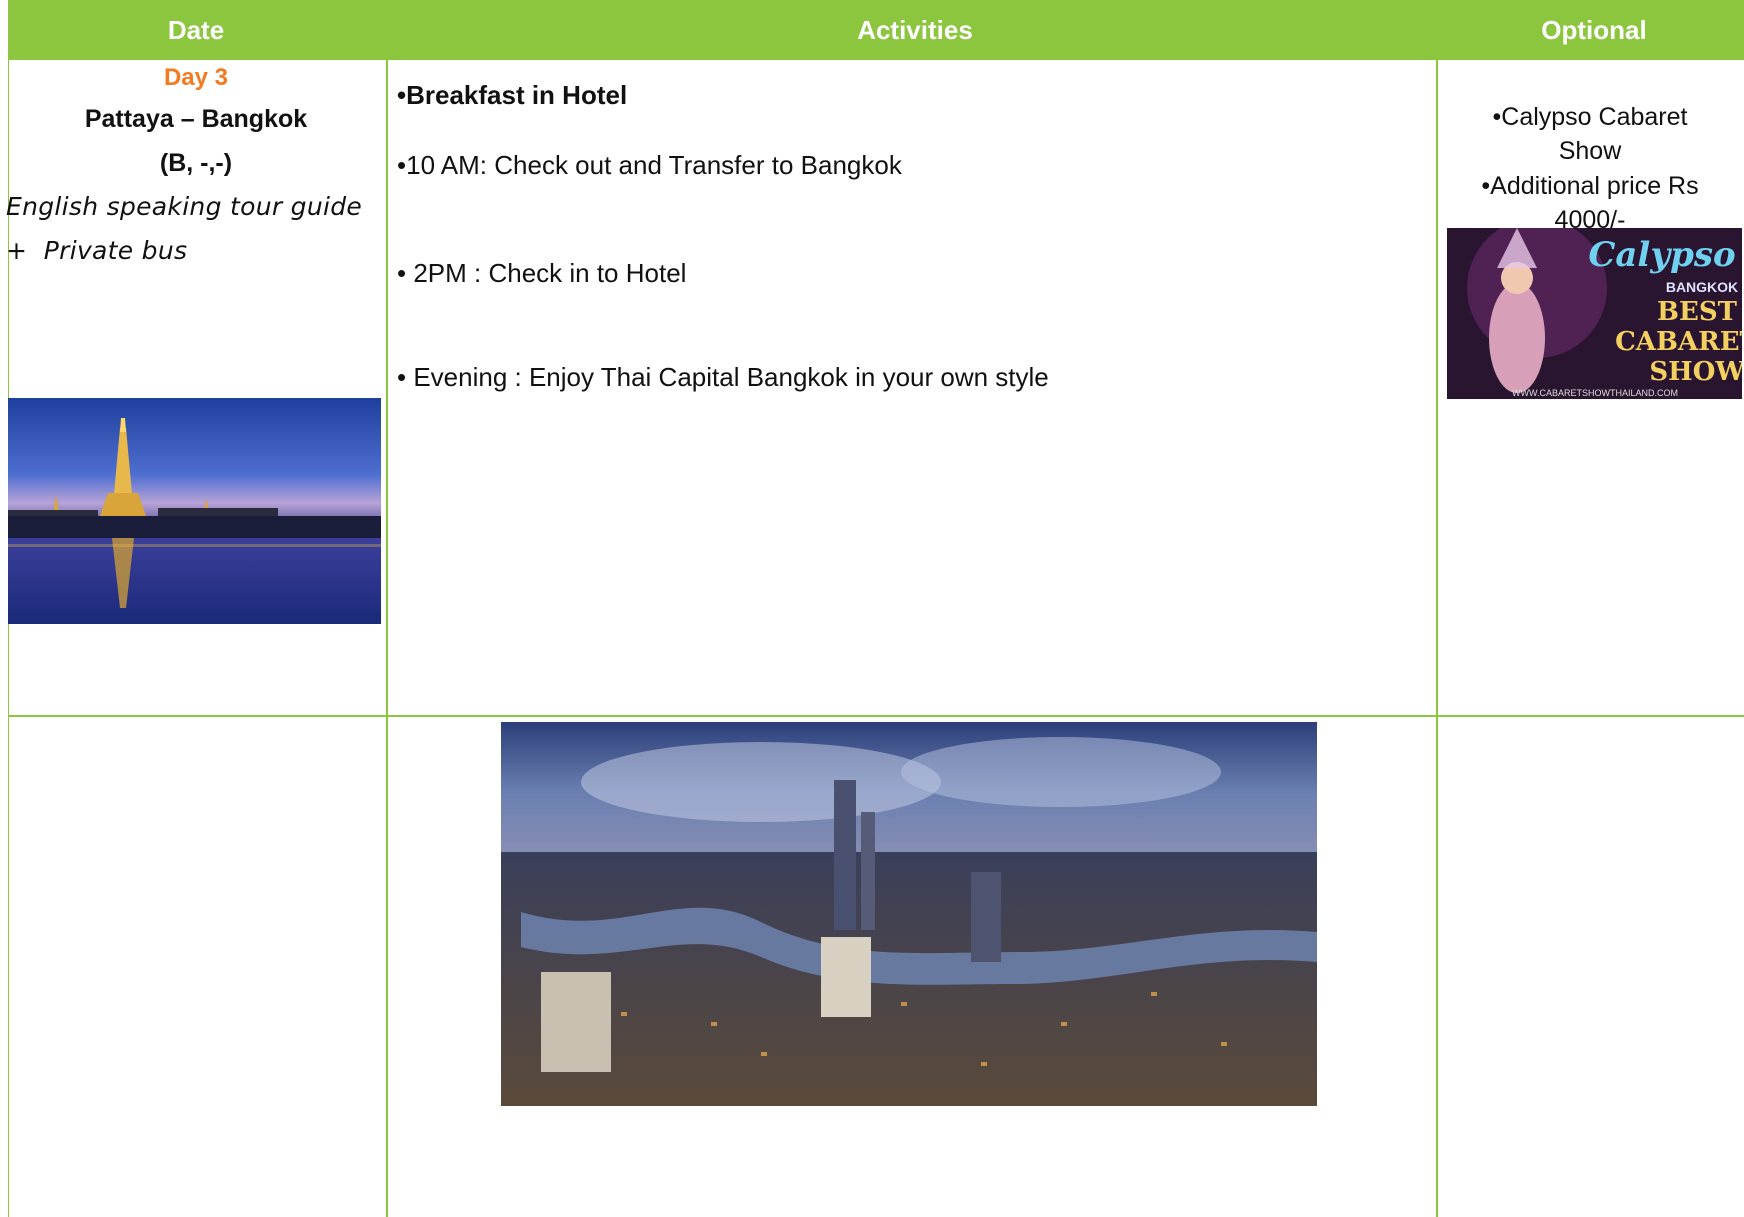 This screenshot has width=1744, height=1217. I want to click on poster-url-text: WWW.CABARETSHOWTHAILAND.COM, so click(1595, 393).